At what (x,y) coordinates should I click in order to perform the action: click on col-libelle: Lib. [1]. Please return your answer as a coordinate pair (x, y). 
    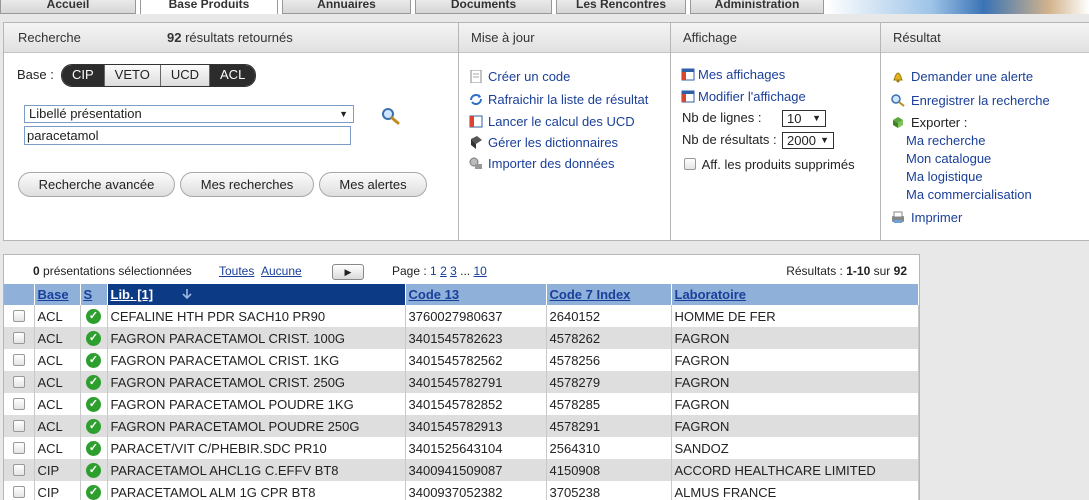
    Looking at the image, I should click on (256, 294).